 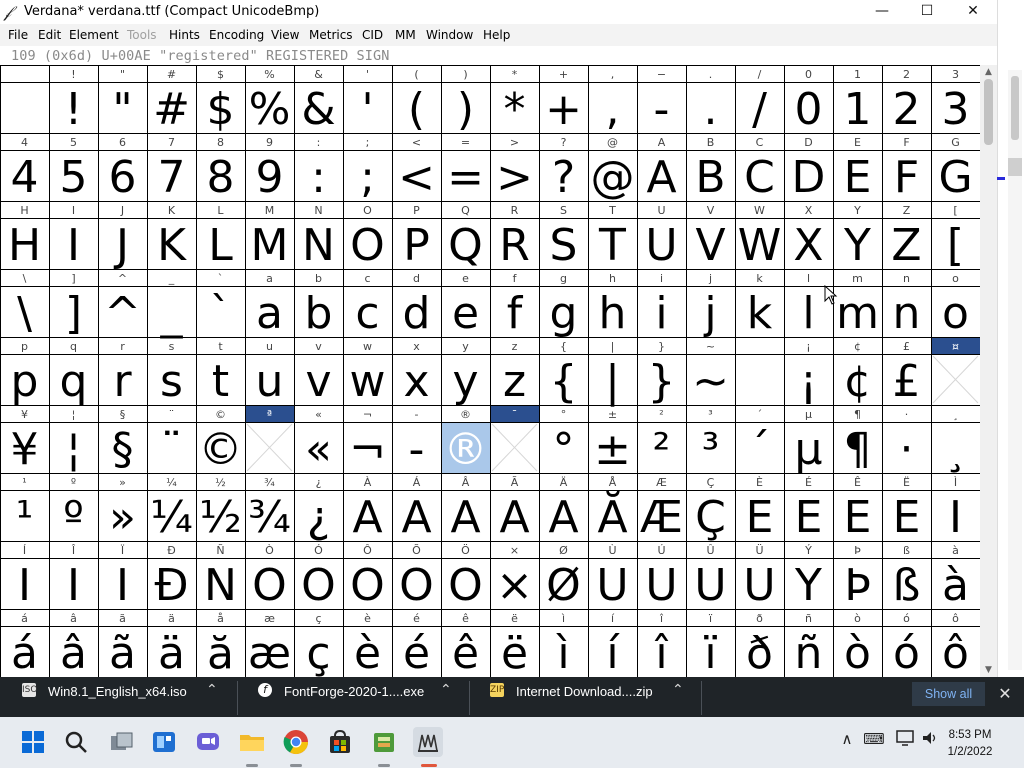 I want to click on glyph-cell: ~, so click(x=710, y=381).